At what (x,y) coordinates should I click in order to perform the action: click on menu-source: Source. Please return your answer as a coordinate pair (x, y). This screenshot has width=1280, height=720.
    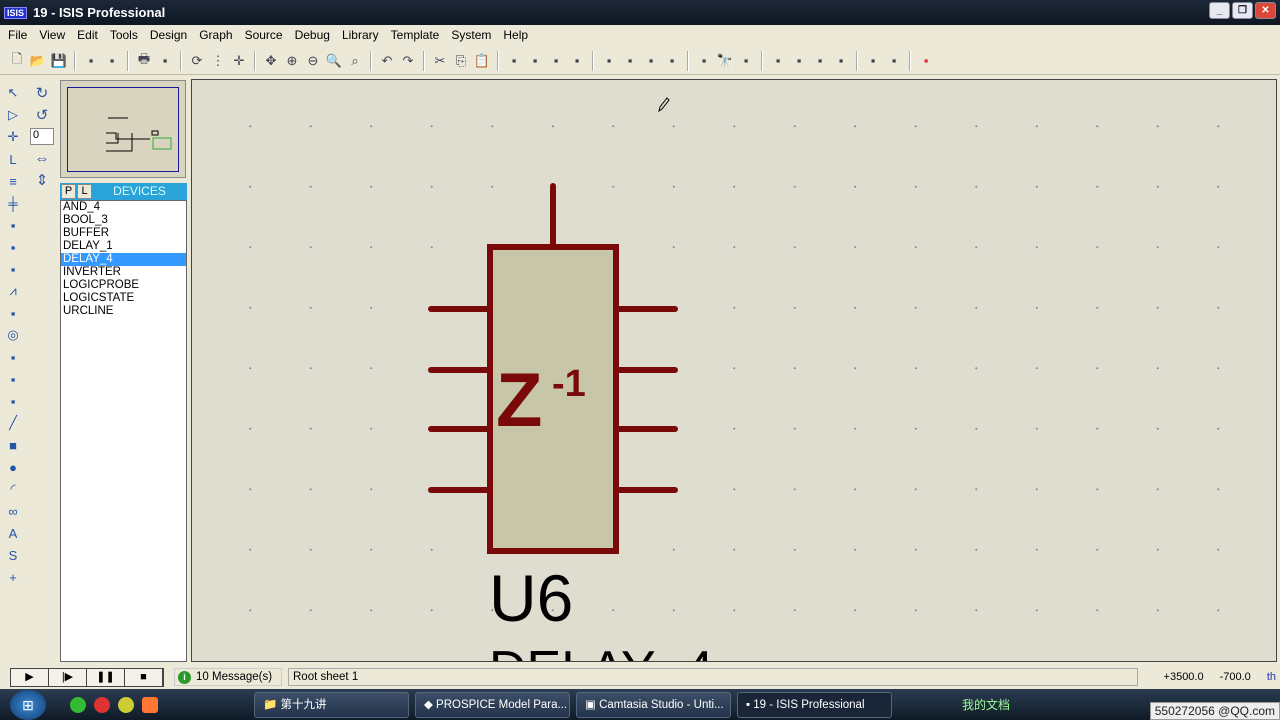
    Looking at the image, I should click on (264, 35).